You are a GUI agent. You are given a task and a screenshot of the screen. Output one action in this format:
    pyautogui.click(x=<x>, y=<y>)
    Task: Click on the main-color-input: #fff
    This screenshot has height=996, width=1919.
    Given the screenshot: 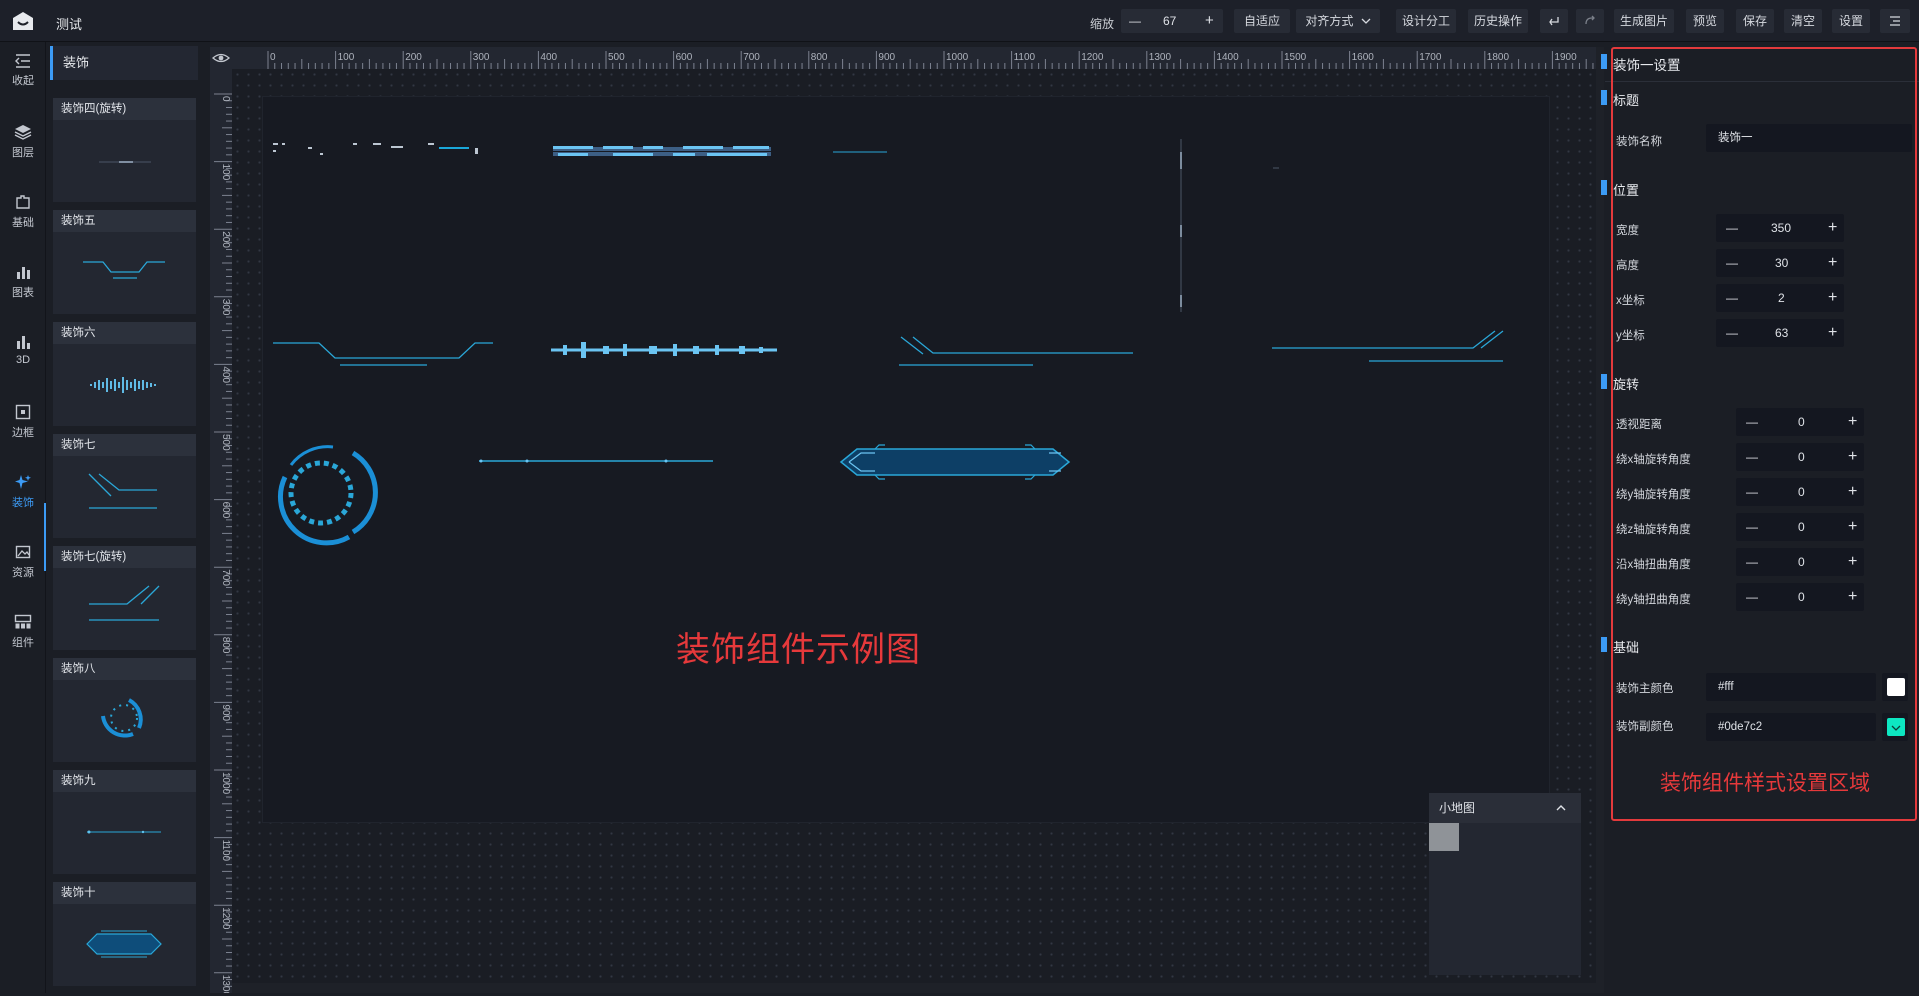 What is the action you would take?
    pyautogui.click(x=1791, y=687)
    